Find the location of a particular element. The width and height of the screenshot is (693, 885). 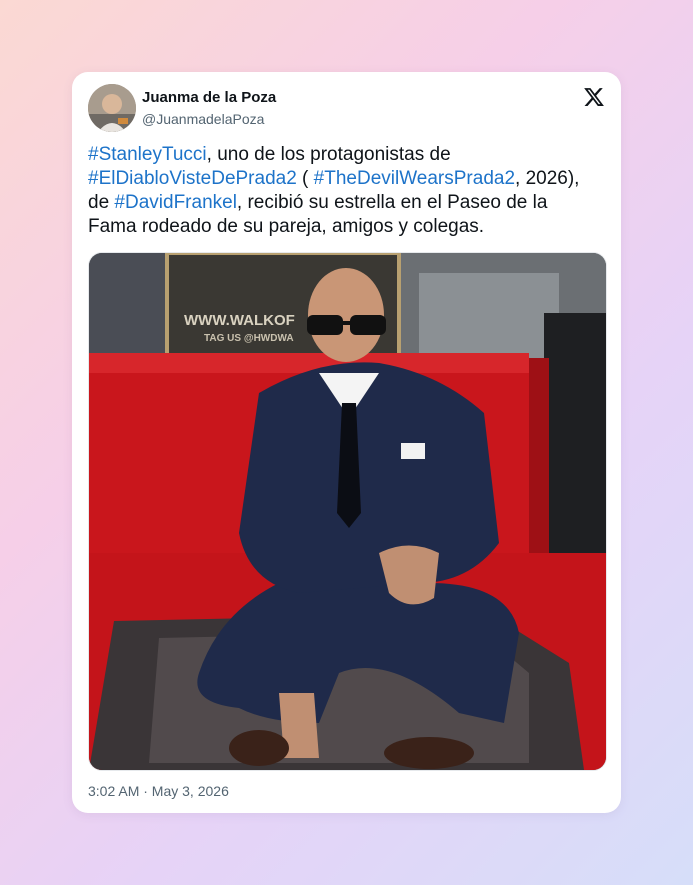

hashtag-thedevilwearsprada2: #TheDevilWearsPrada2 is located at coordinates (414, 178).